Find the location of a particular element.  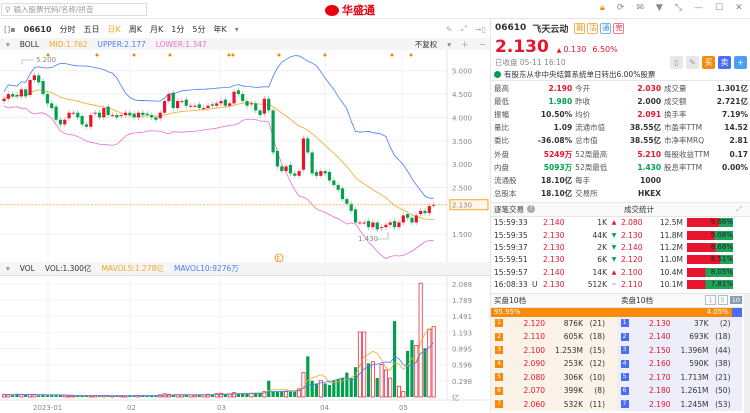

expand-icon: ⤢ is located at coordinates (739, 209).